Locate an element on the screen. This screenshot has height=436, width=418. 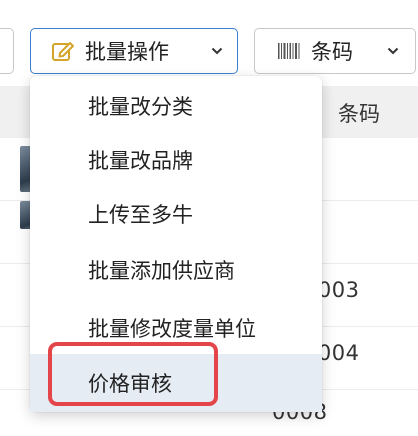
menu-item-batch-change-category: 批量改分类 is located at coordinates (176, 106).